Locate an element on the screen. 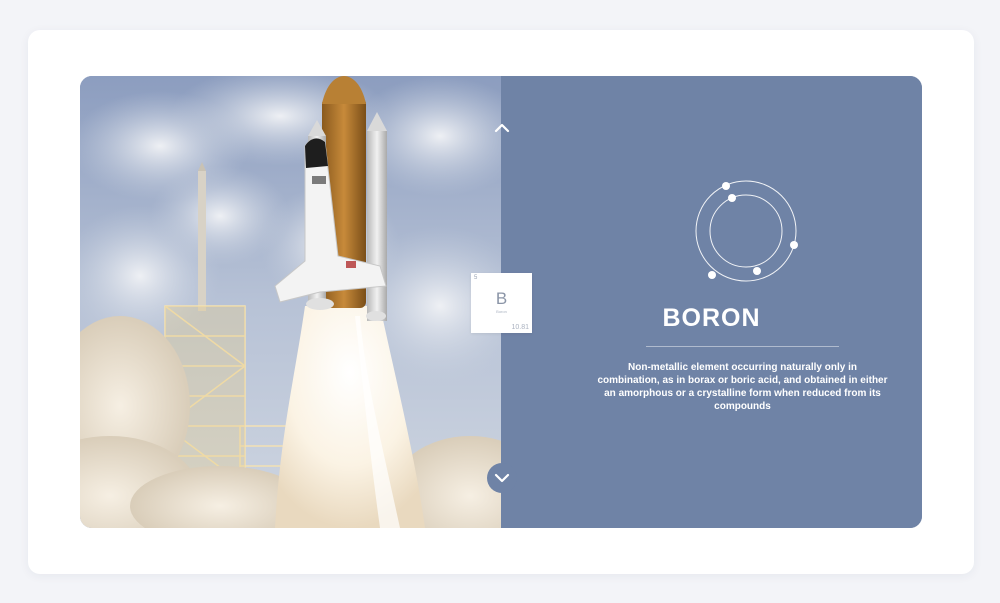  element-chip: 5 B Boron 10.81 is located at coordinates (501, 303).